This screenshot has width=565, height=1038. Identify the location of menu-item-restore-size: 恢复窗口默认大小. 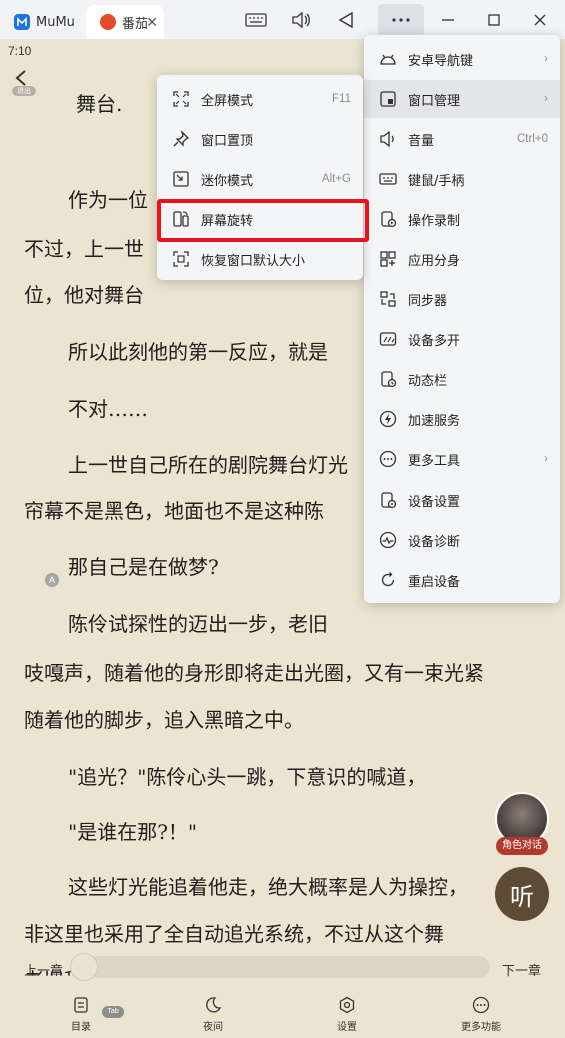
(260, 259).